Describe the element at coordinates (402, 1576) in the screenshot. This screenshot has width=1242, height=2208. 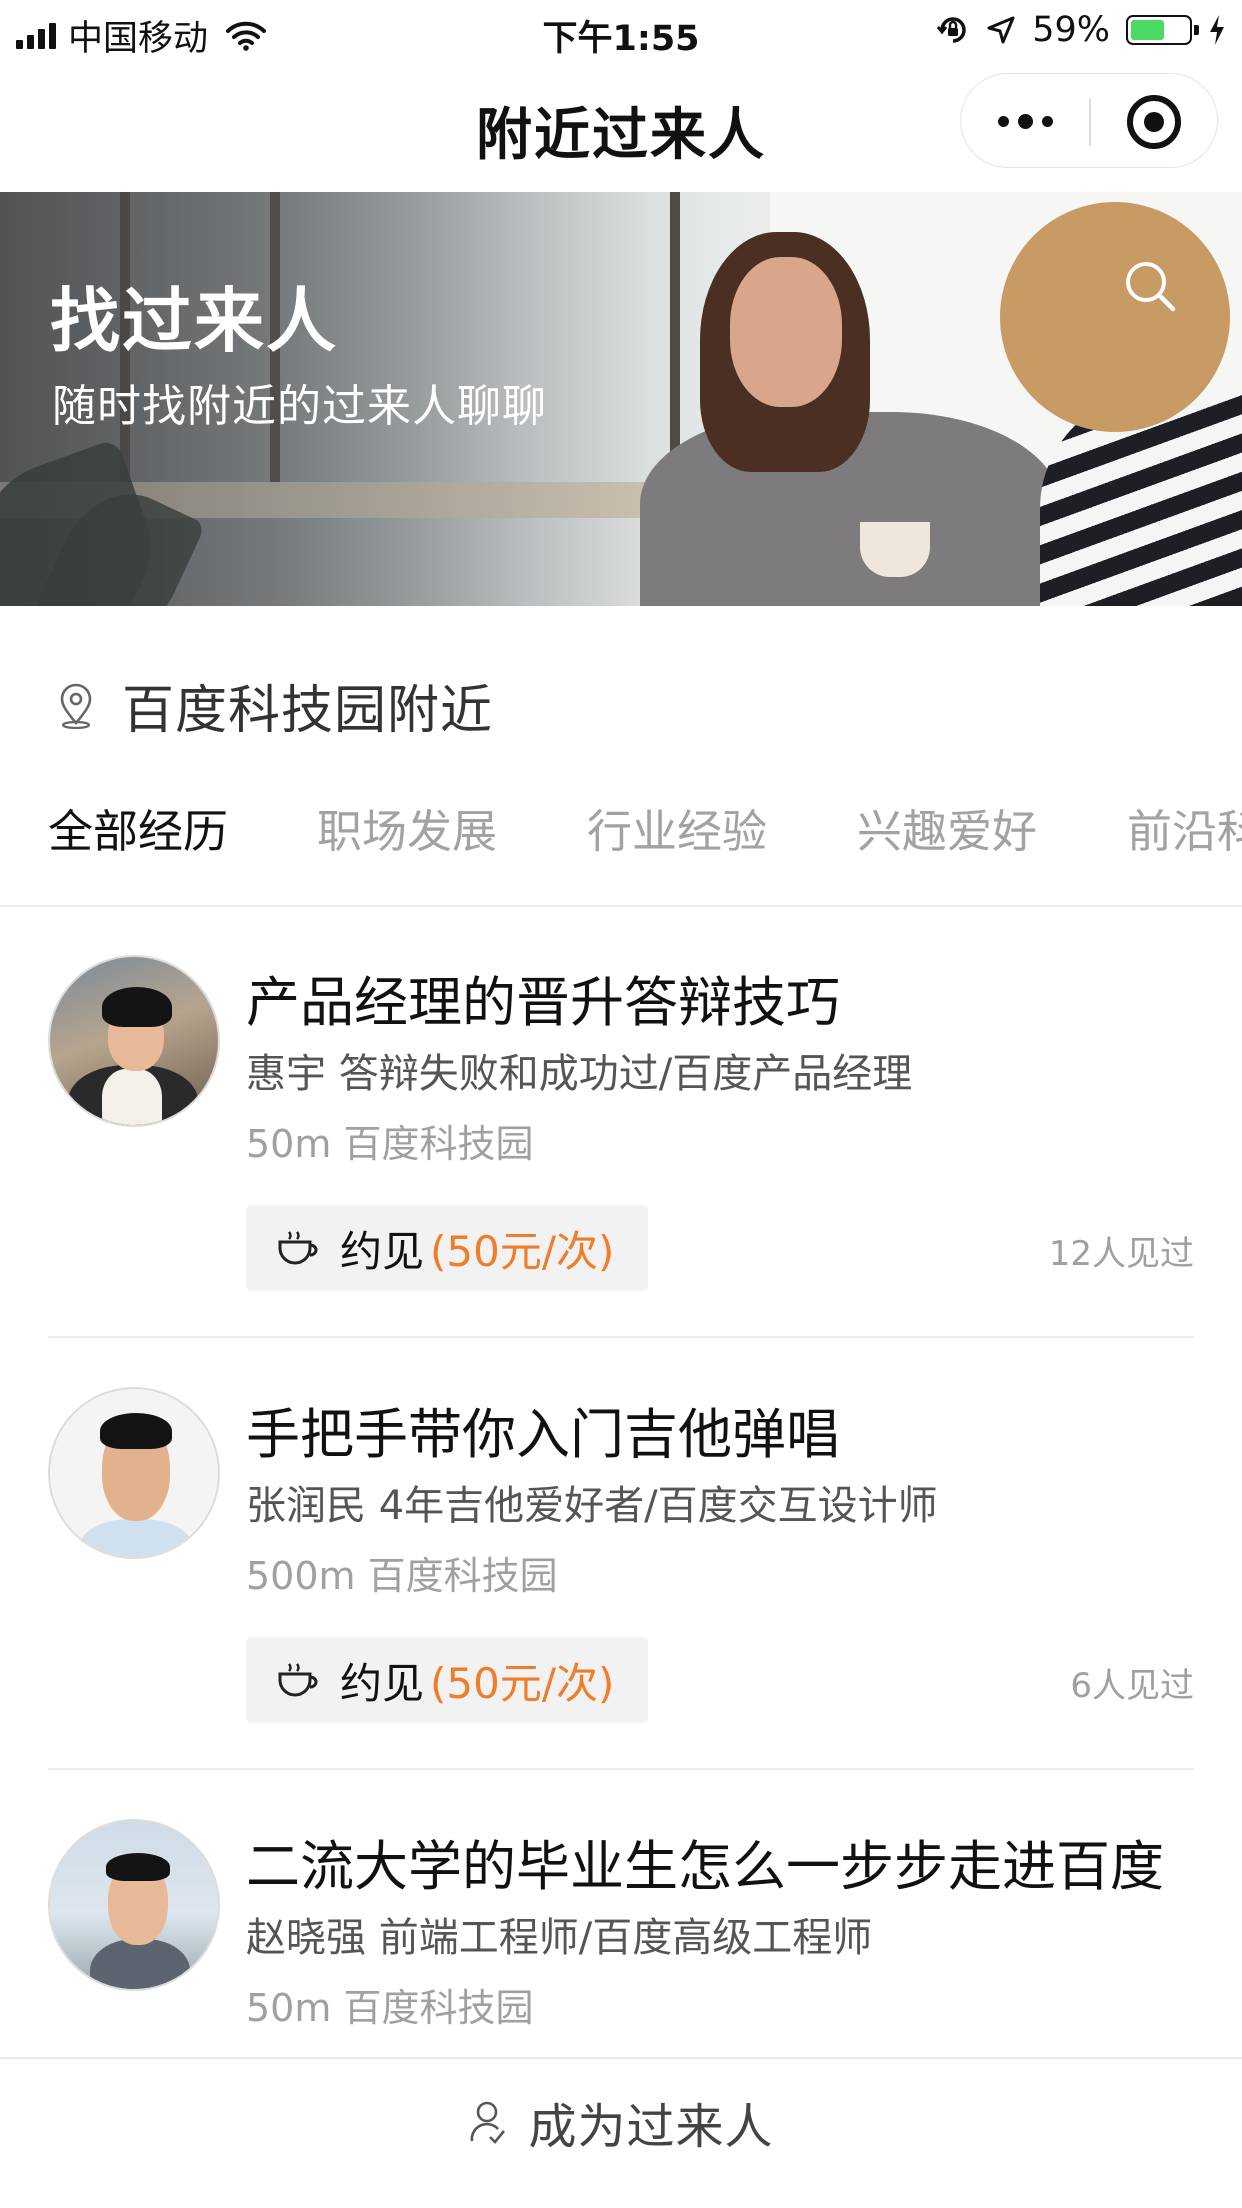
I see `item-location: 500m 百度科技园` at that location.